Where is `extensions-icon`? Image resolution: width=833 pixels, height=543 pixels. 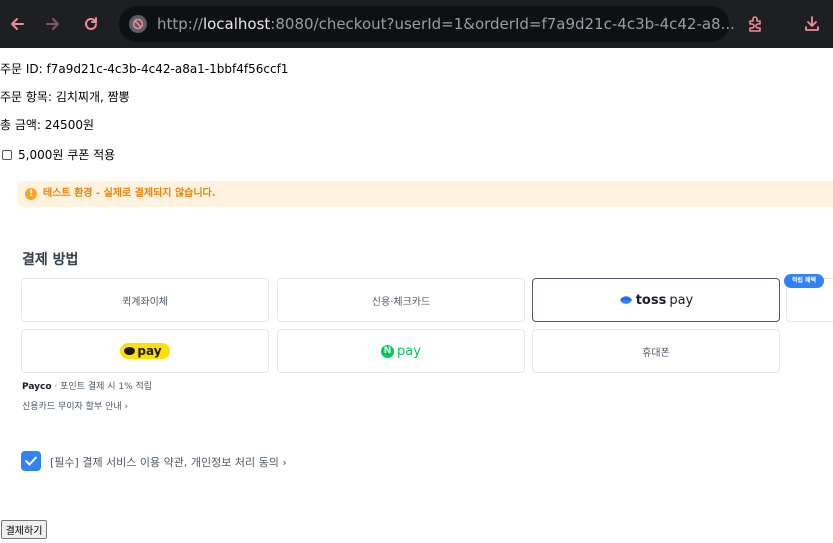 extensions-icon is located at coordinates (755, 24).